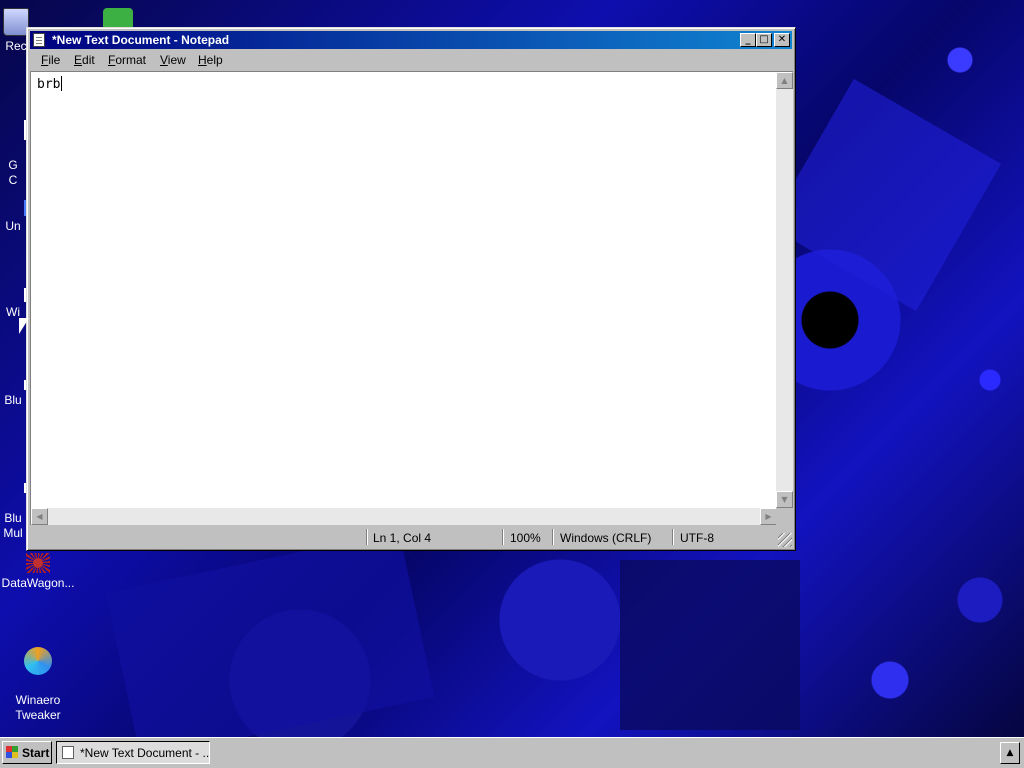 The height and width of the screenshot is (768, 1024). What do you see at coordinates (768, 516) in the screenshot?
I see `scroll-right-arrow-icon: ▶` at bounding box center [768, 516].